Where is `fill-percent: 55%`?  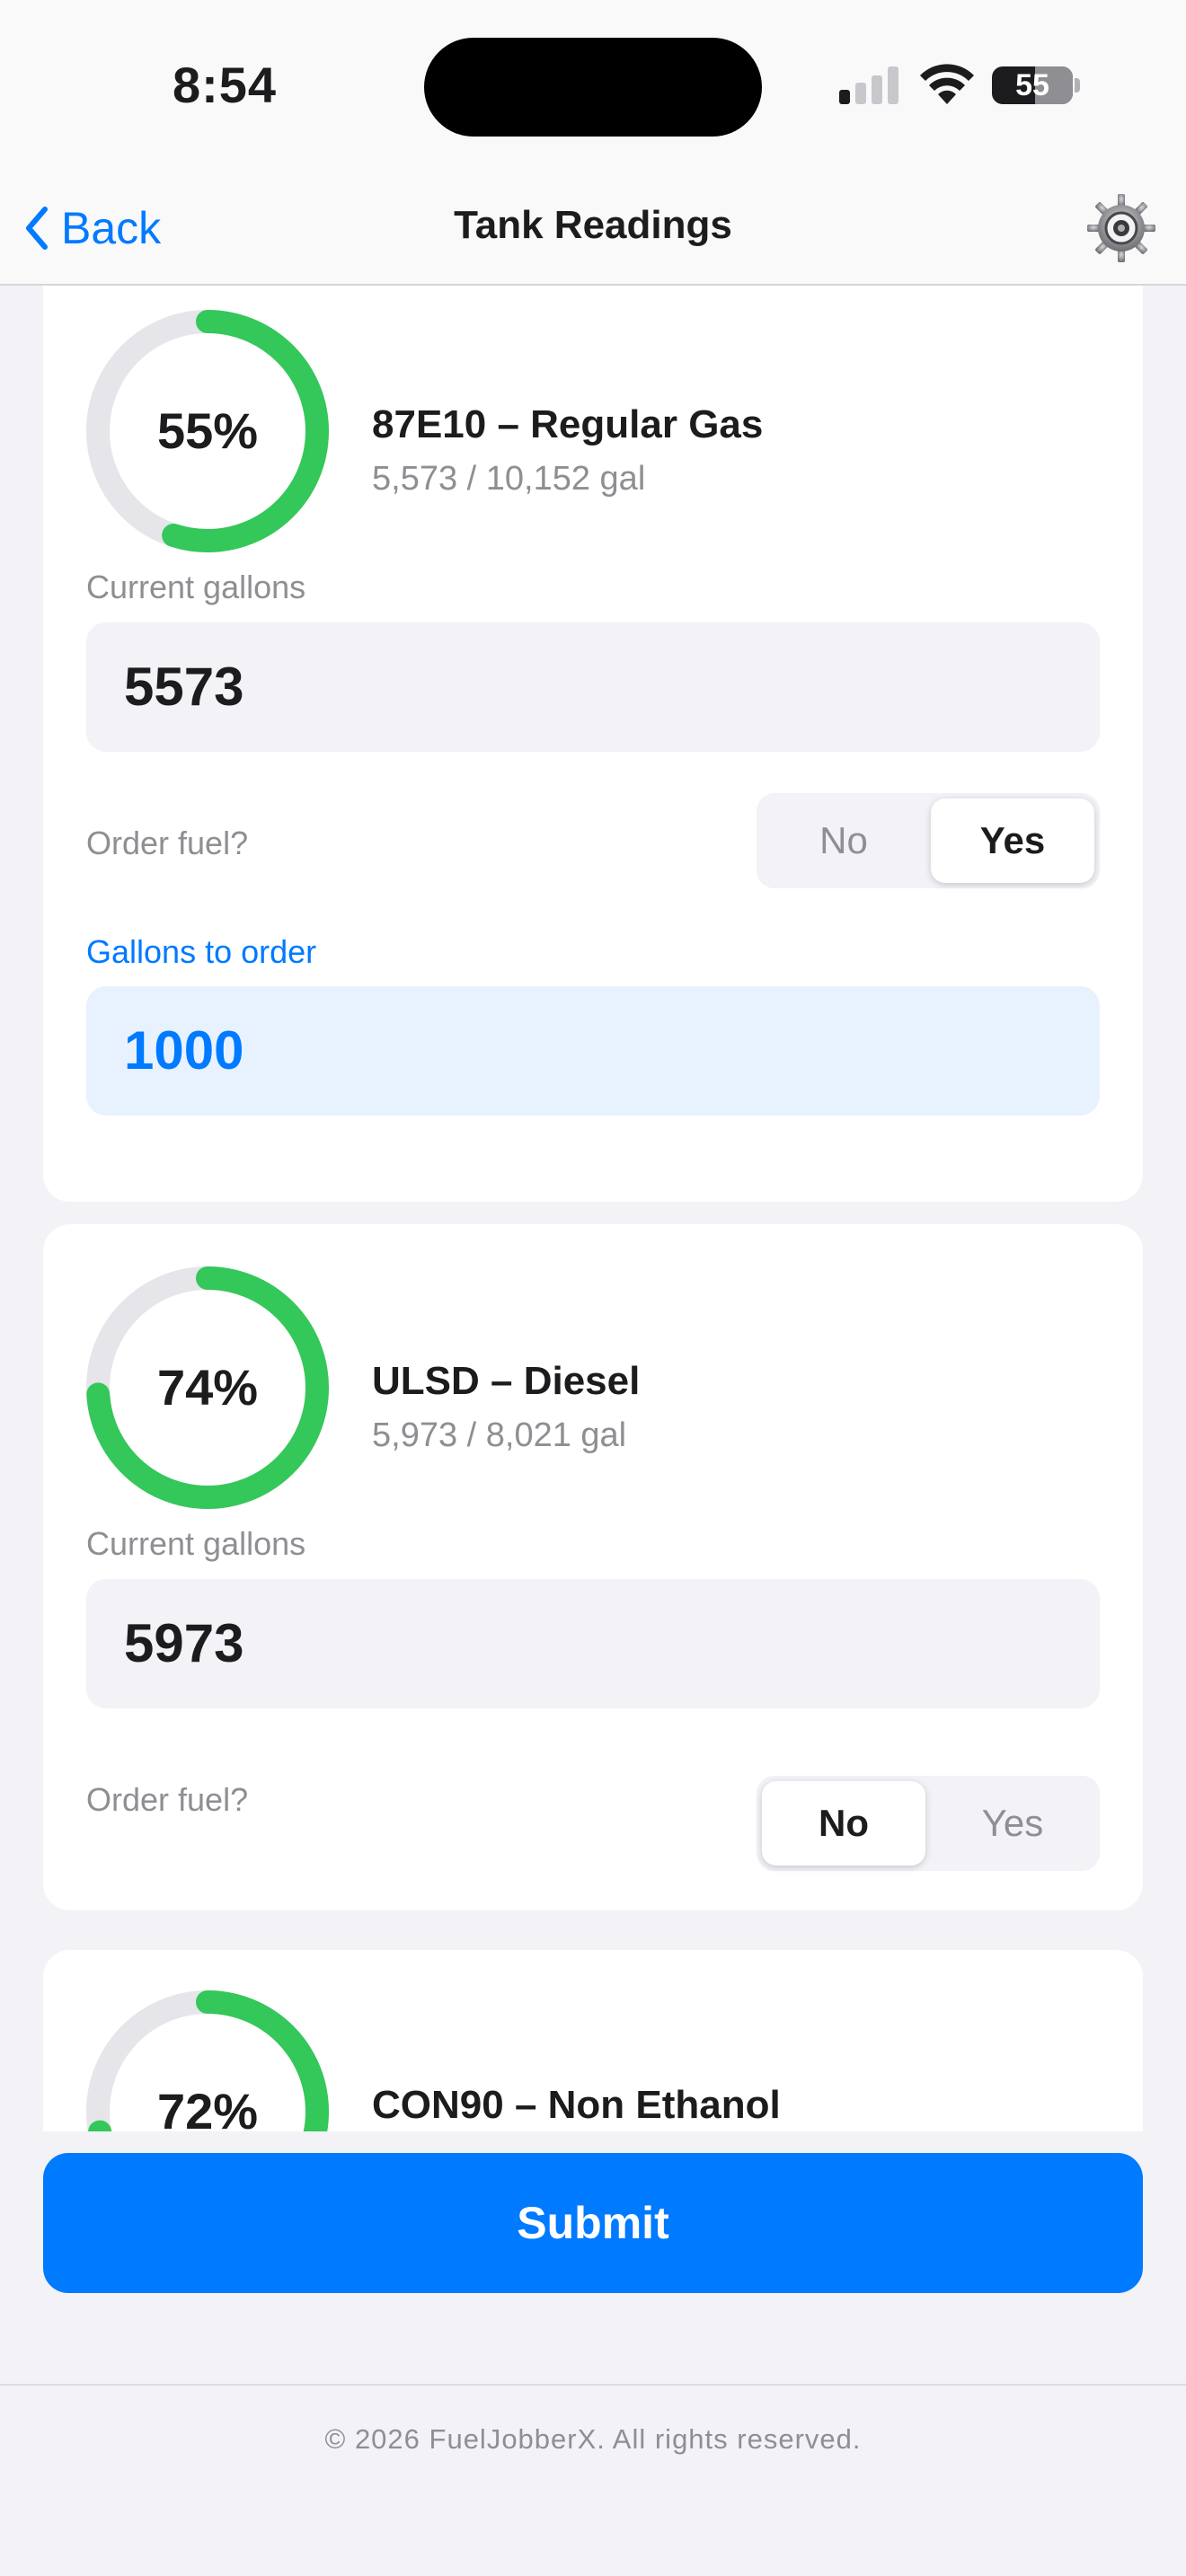 fill-percent: 55% is located at coordinates (207, 430).